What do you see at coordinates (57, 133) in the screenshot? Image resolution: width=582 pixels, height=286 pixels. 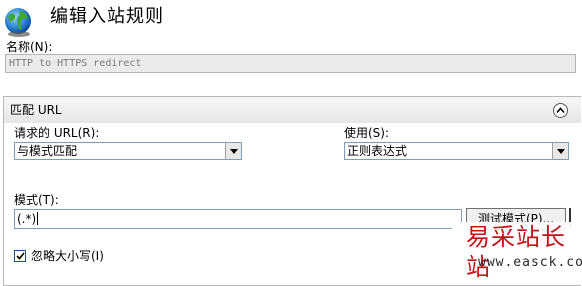 I see `requested-url-label: 请求的 URL(R):` at bounding box center [57, 133].